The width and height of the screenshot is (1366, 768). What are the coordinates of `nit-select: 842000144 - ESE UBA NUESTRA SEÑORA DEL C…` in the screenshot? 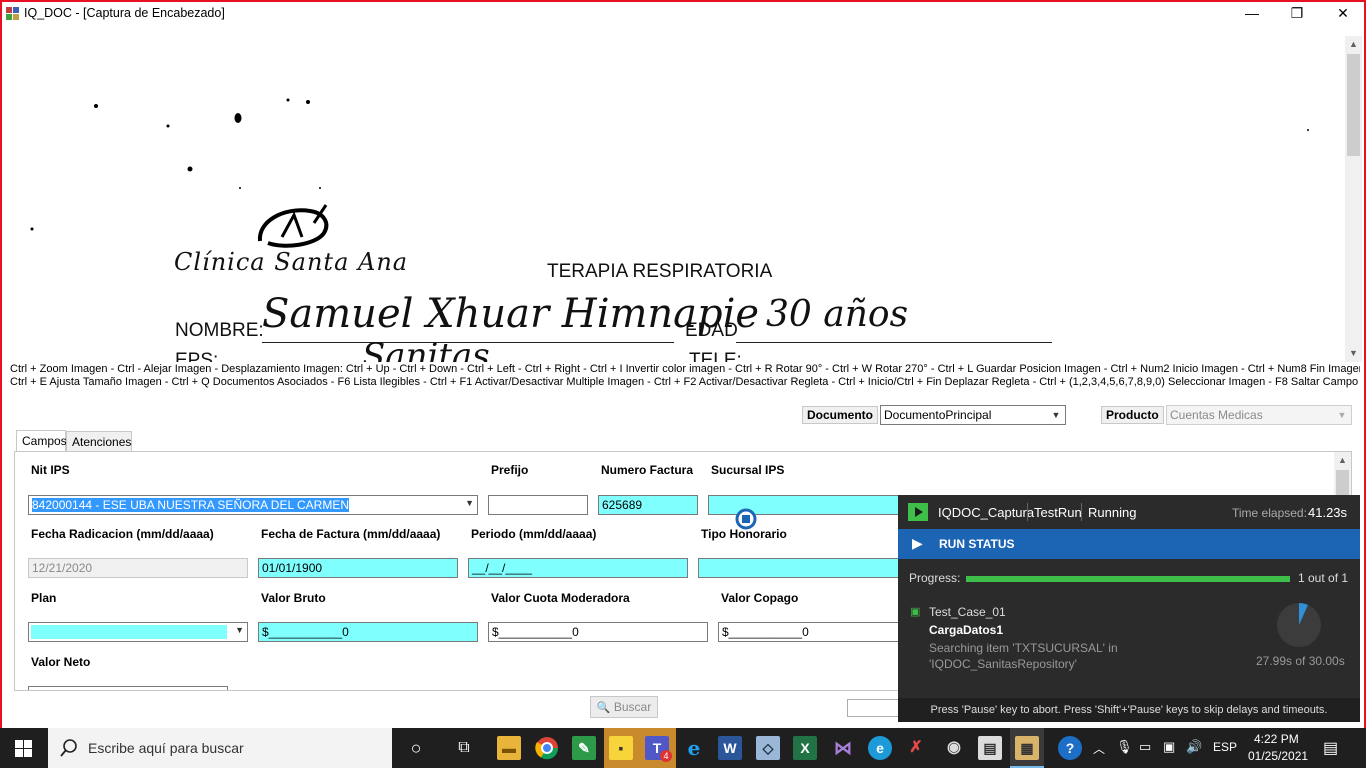 It's located at (253, 505).